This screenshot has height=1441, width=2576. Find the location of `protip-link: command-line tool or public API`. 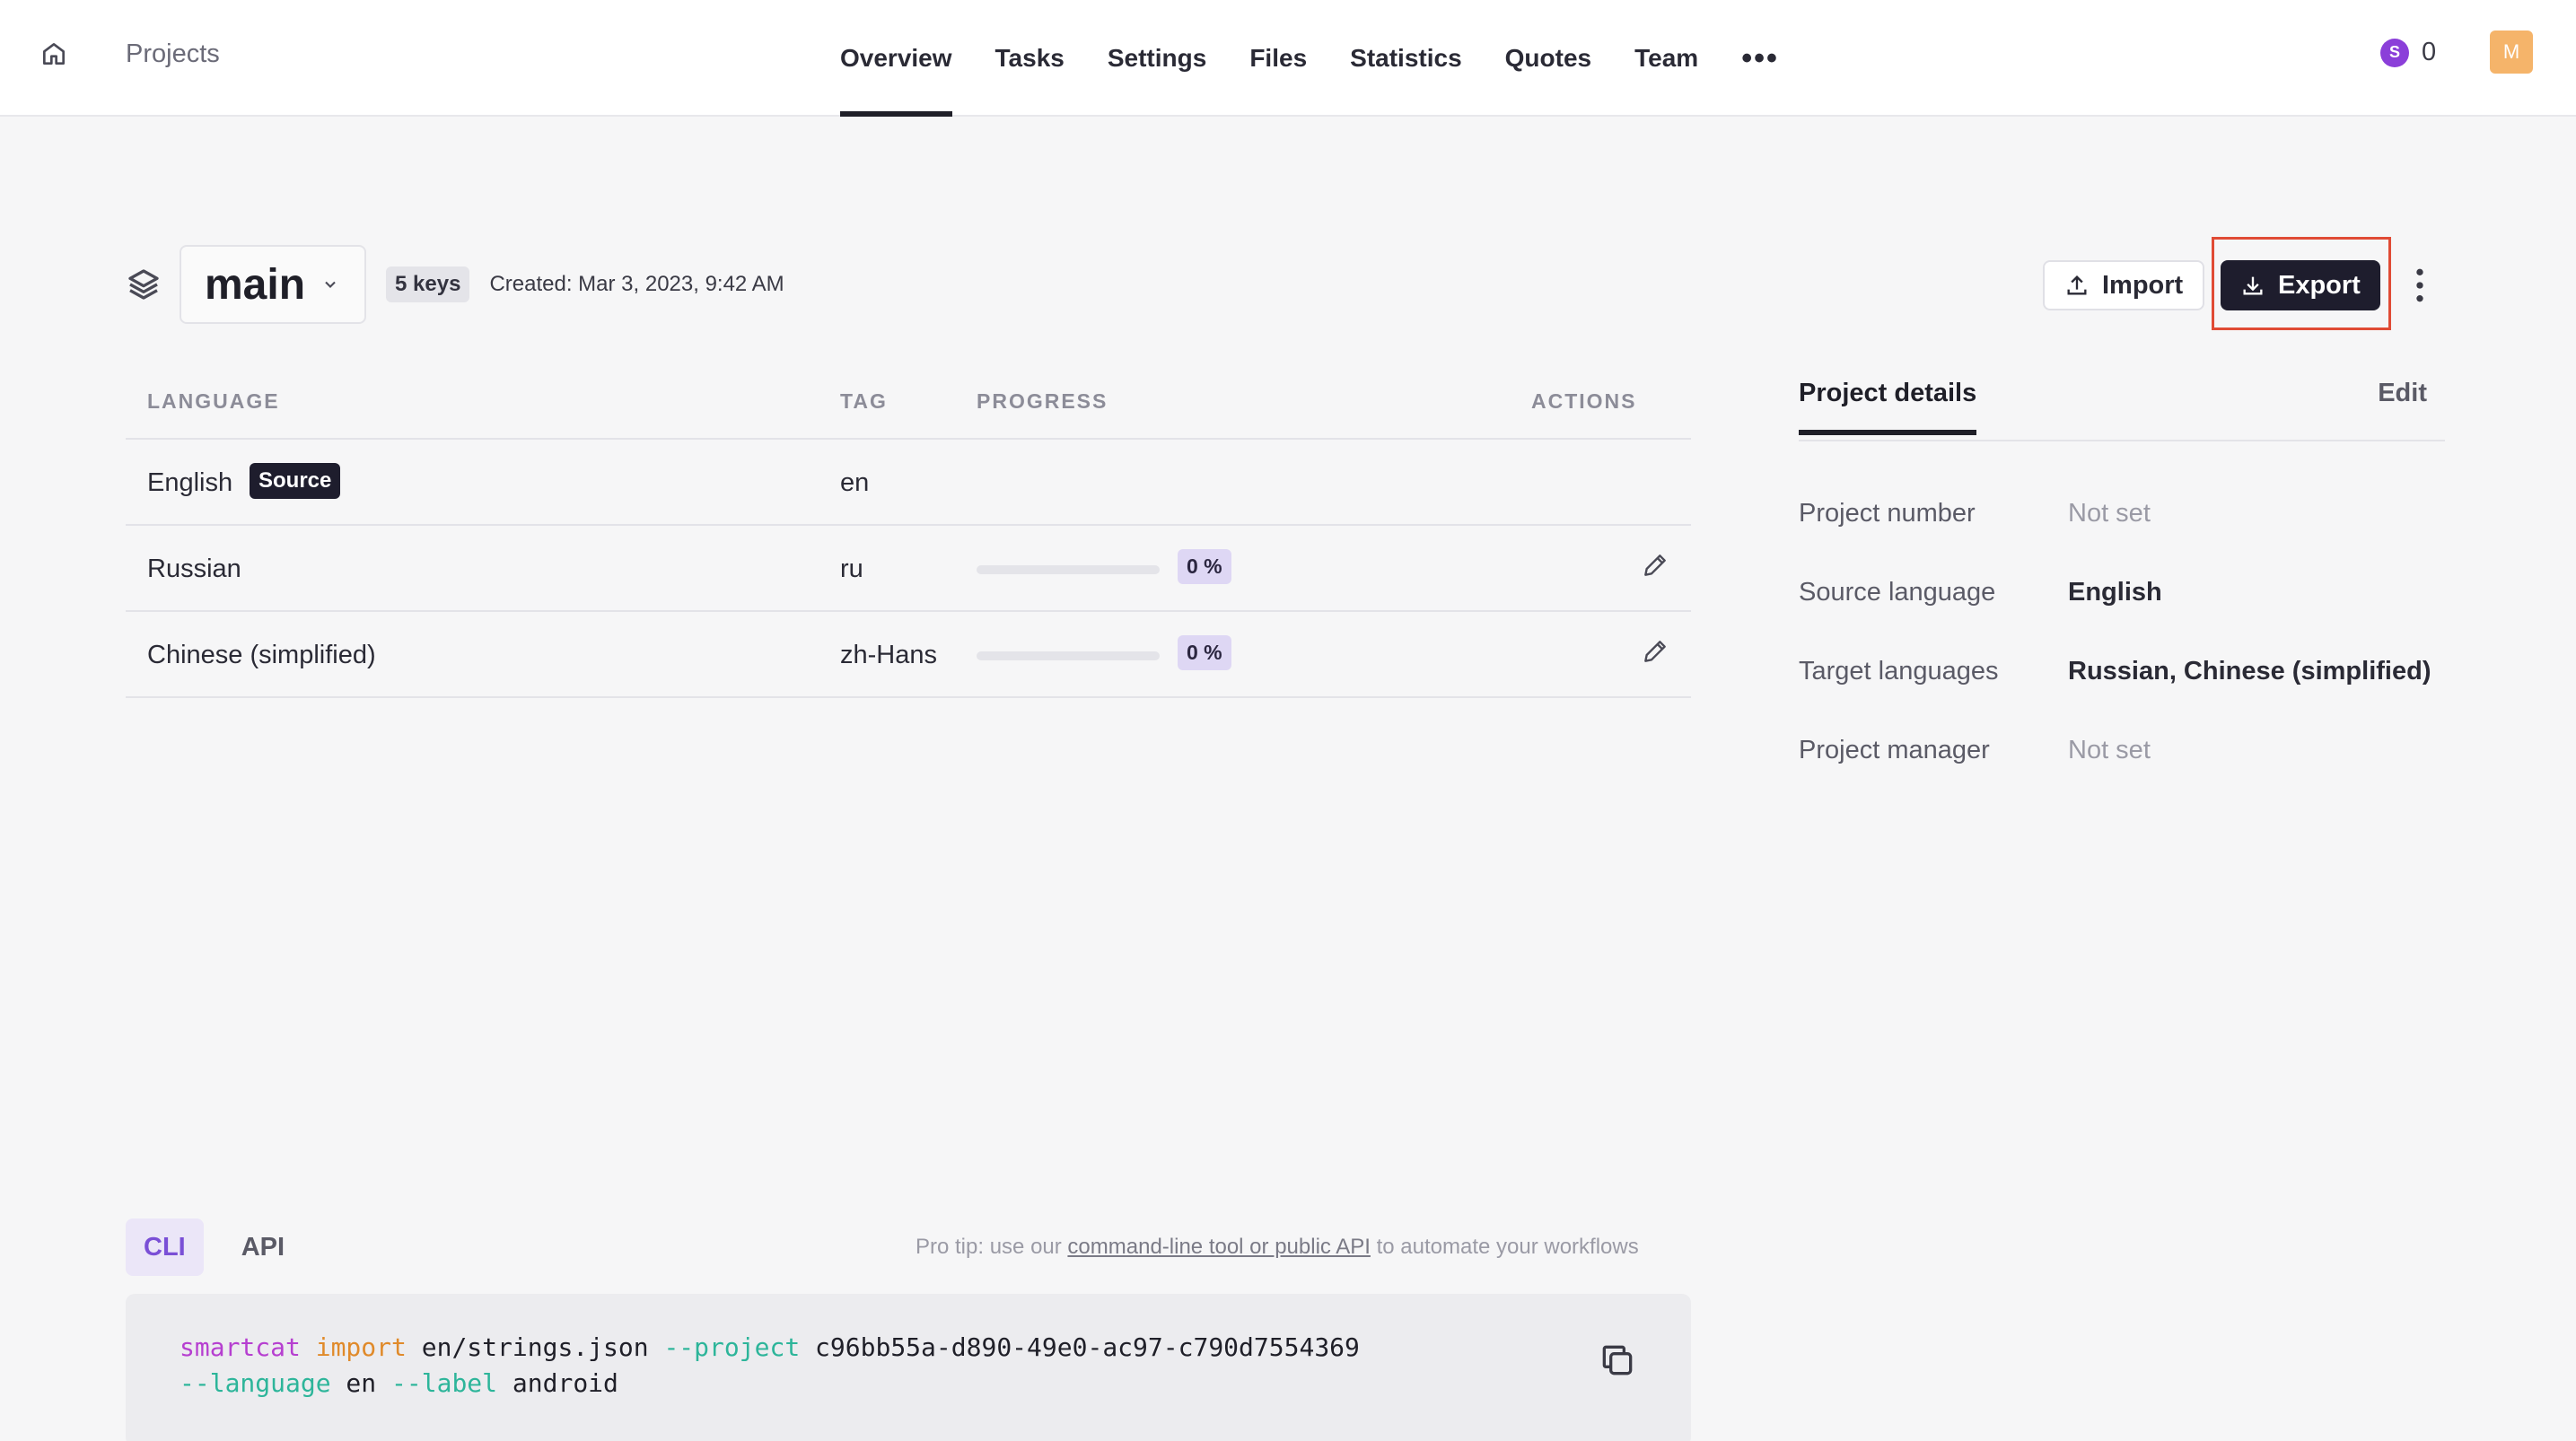

protip-link: command-line tool or public API is located at coordinates (1219, 1247).